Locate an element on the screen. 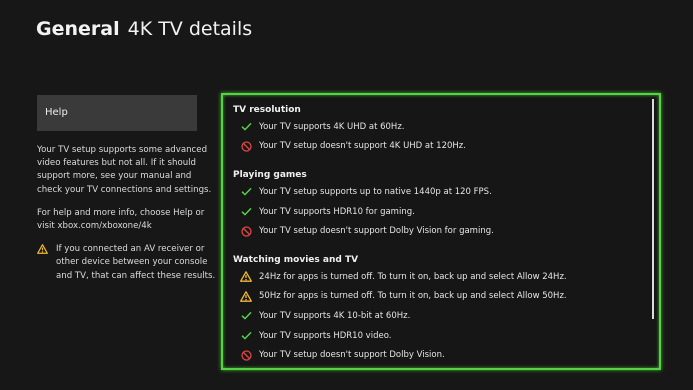 The width and height of the screenshot is (693, 390). help-button: Help is located at coordinates (117, 113).